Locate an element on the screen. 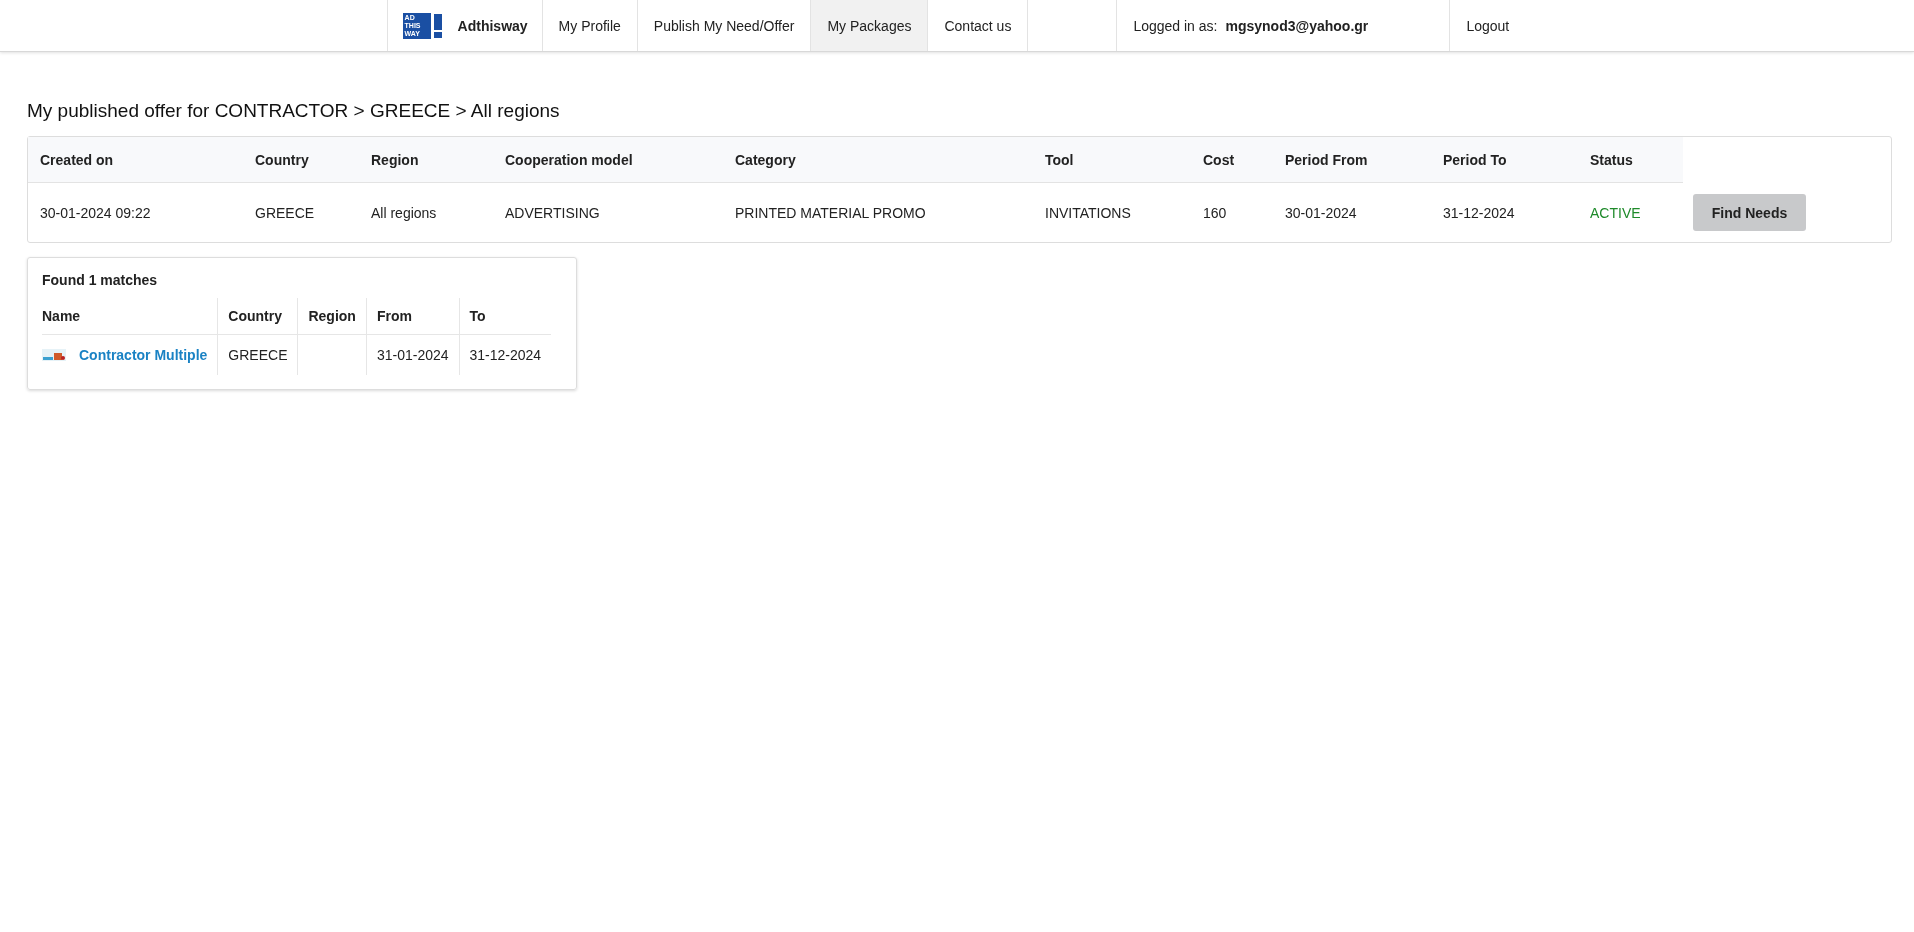 The image size is (1914, 932). table-cell: GREECE is located at coordinates (257, 354).